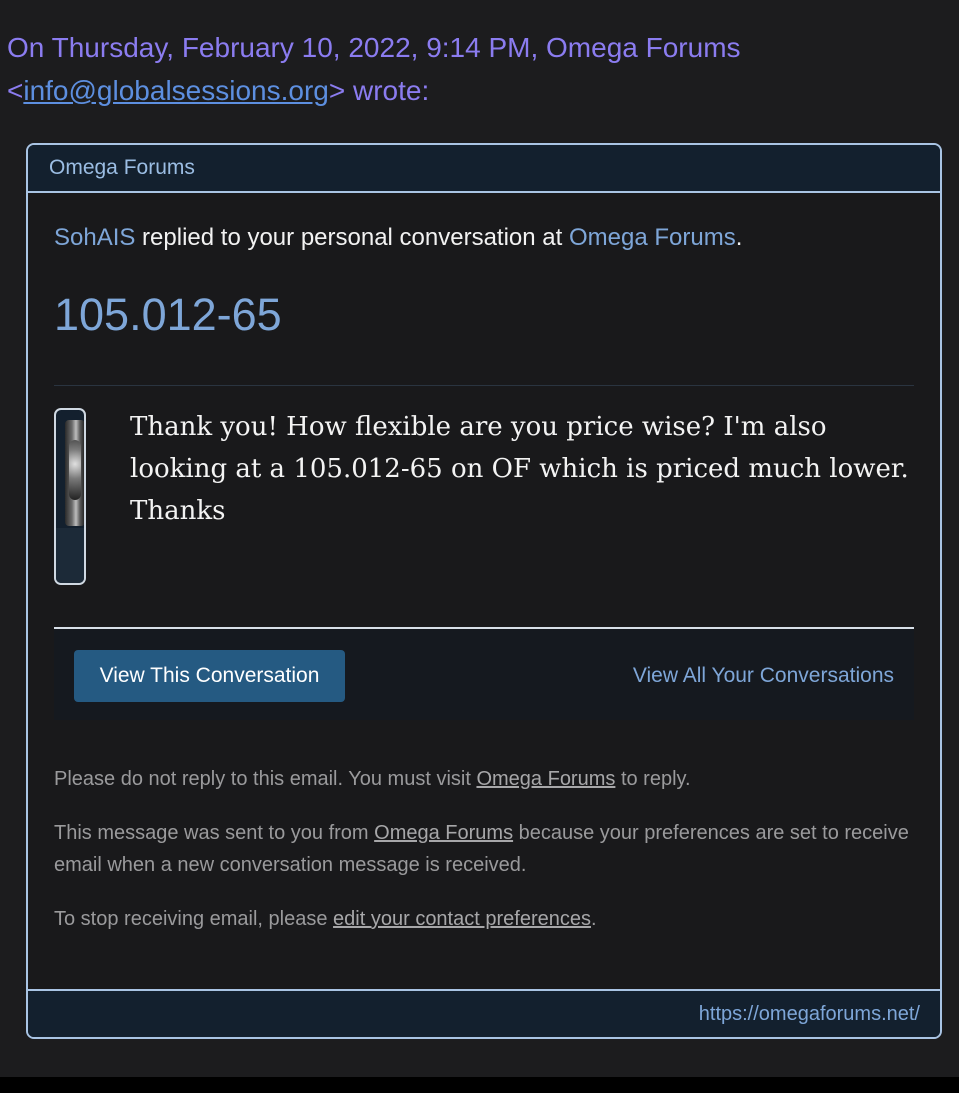 The image size is (959, 1093). Describe the element at coordinates (739, 237) in the screenshot. I see `intro-end: .` at that location.